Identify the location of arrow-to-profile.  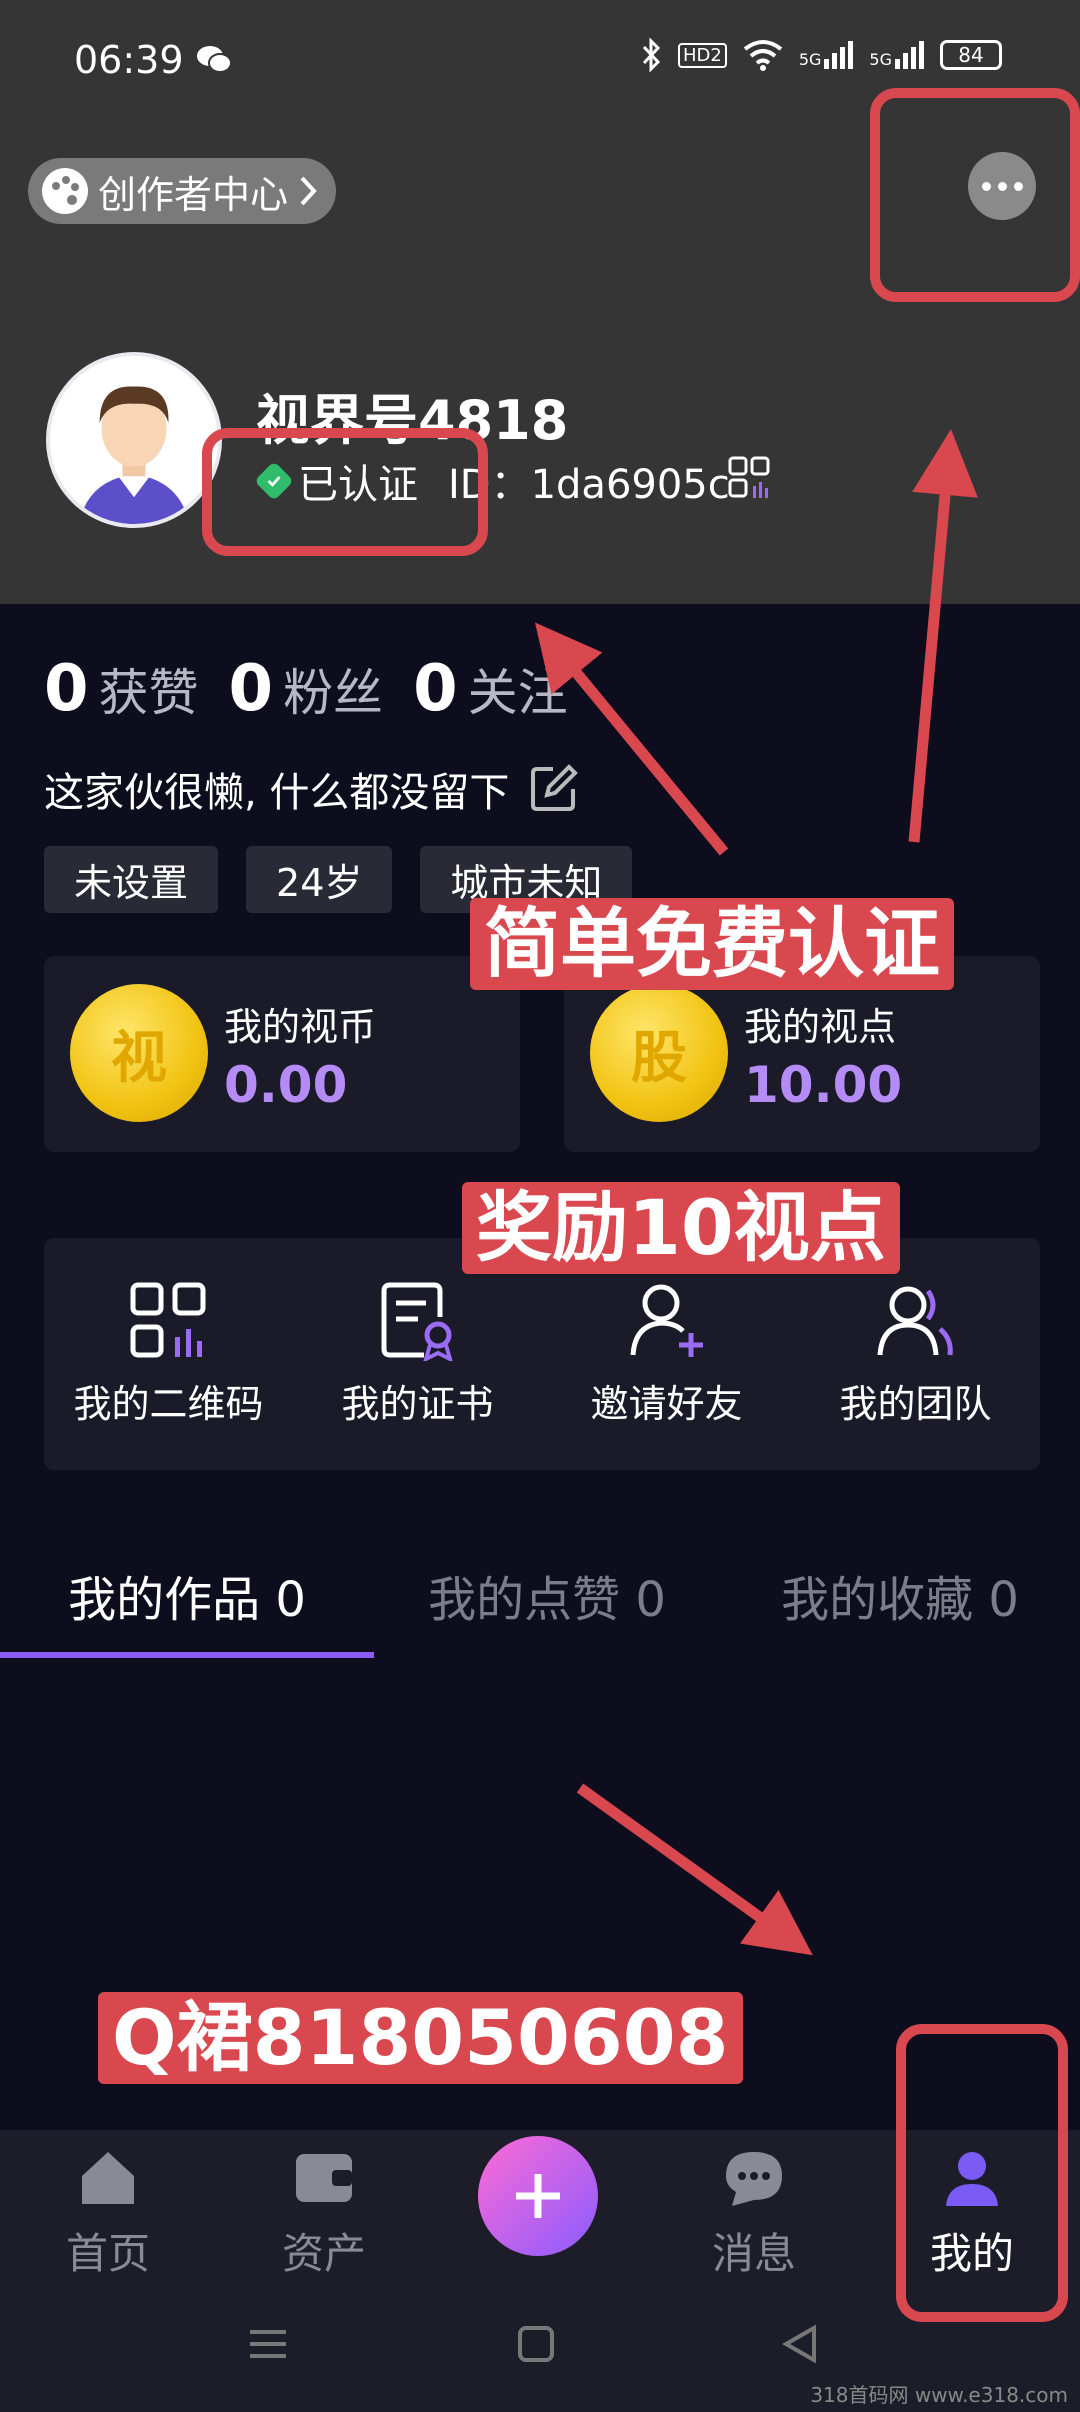
(694, 1869).